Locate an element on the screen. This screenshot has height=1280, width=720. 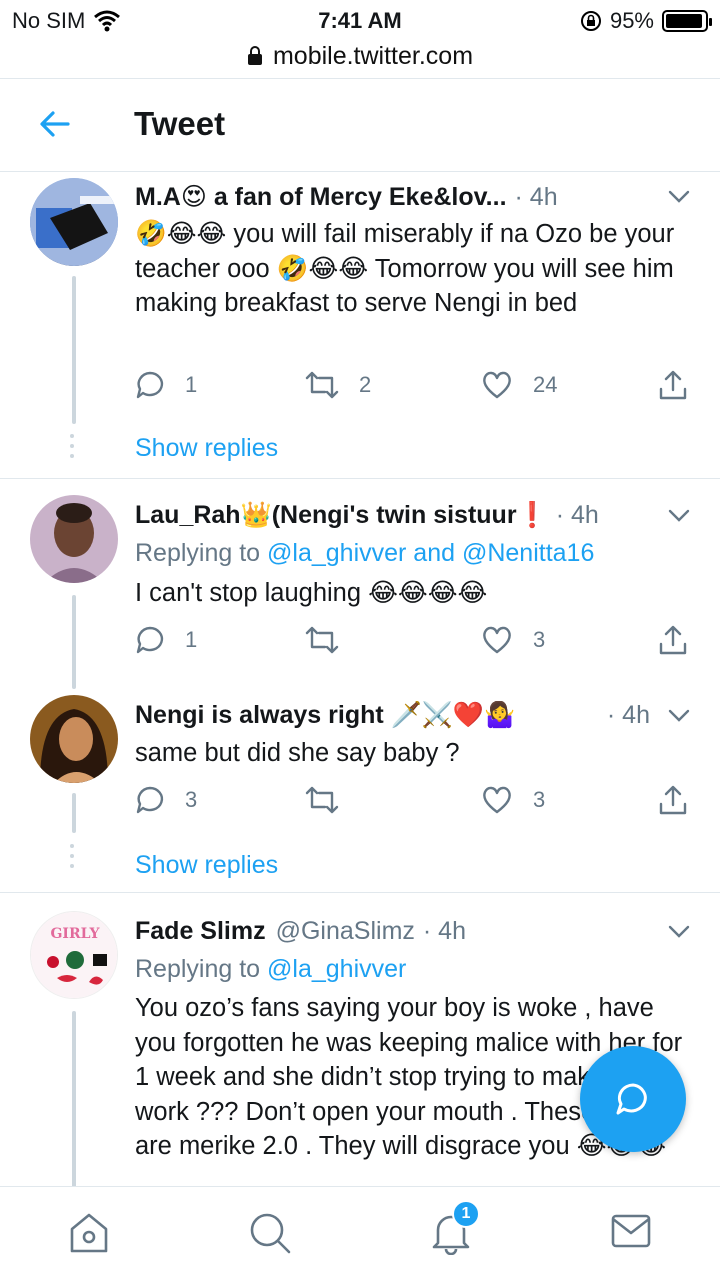
battery-percent: 95% is located at coordinates (631, 20).